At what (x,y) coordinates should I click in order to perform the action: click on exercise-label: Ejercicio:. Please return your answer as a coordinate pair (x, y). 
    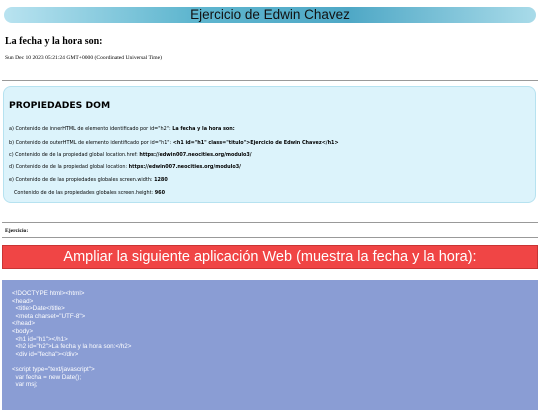
    Looking at the image, I should click on (17, 231).